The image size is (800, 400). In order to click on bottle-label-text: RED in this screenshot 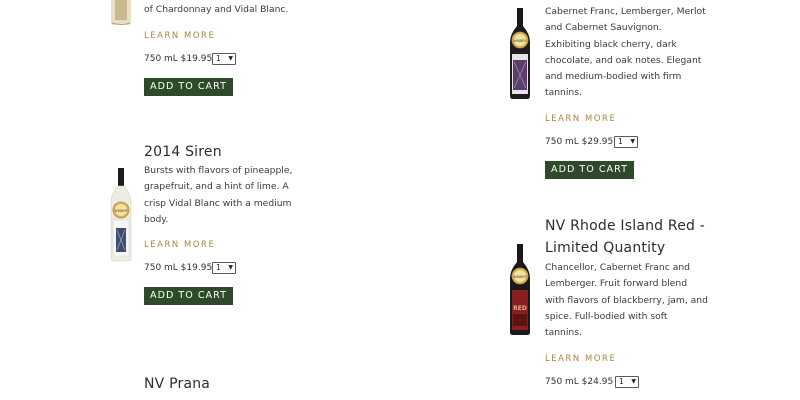, I will do `click(520, 308)`.